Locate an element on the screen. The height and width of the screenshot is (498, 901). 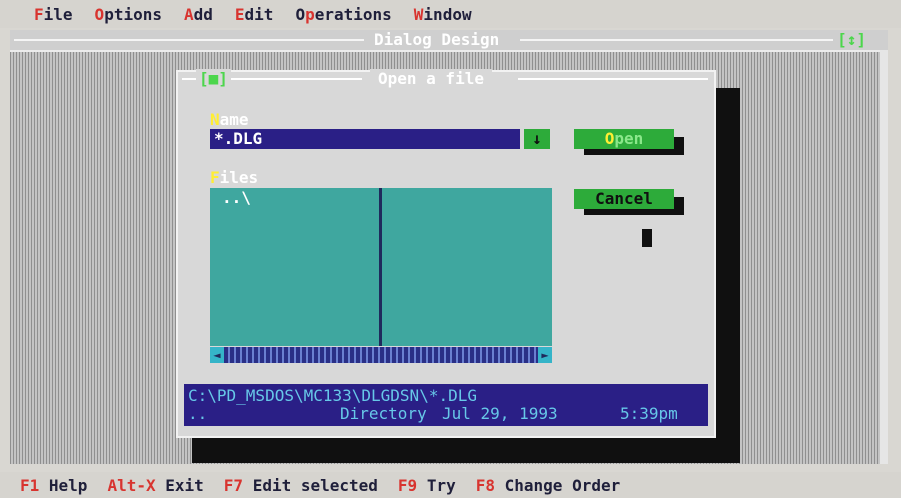
status-help: F1 Help is located at coordinates (53, 485).